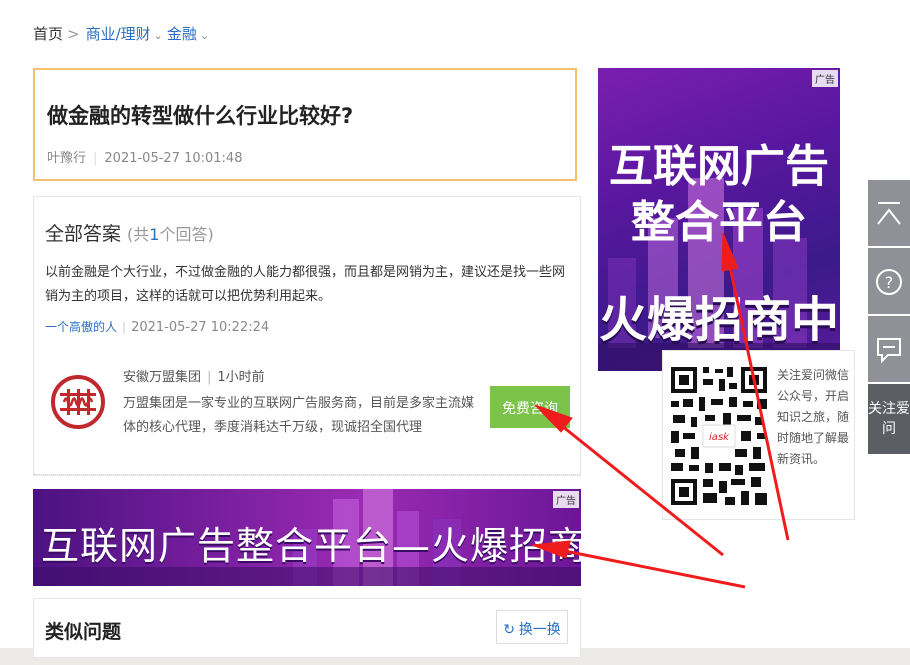 This screenshot has height=665, width=910. Describe the element at coordinates (200, 327) in the screenshot. I see `answer-timestamp: 2021-05-27 10:22:24` at that location.